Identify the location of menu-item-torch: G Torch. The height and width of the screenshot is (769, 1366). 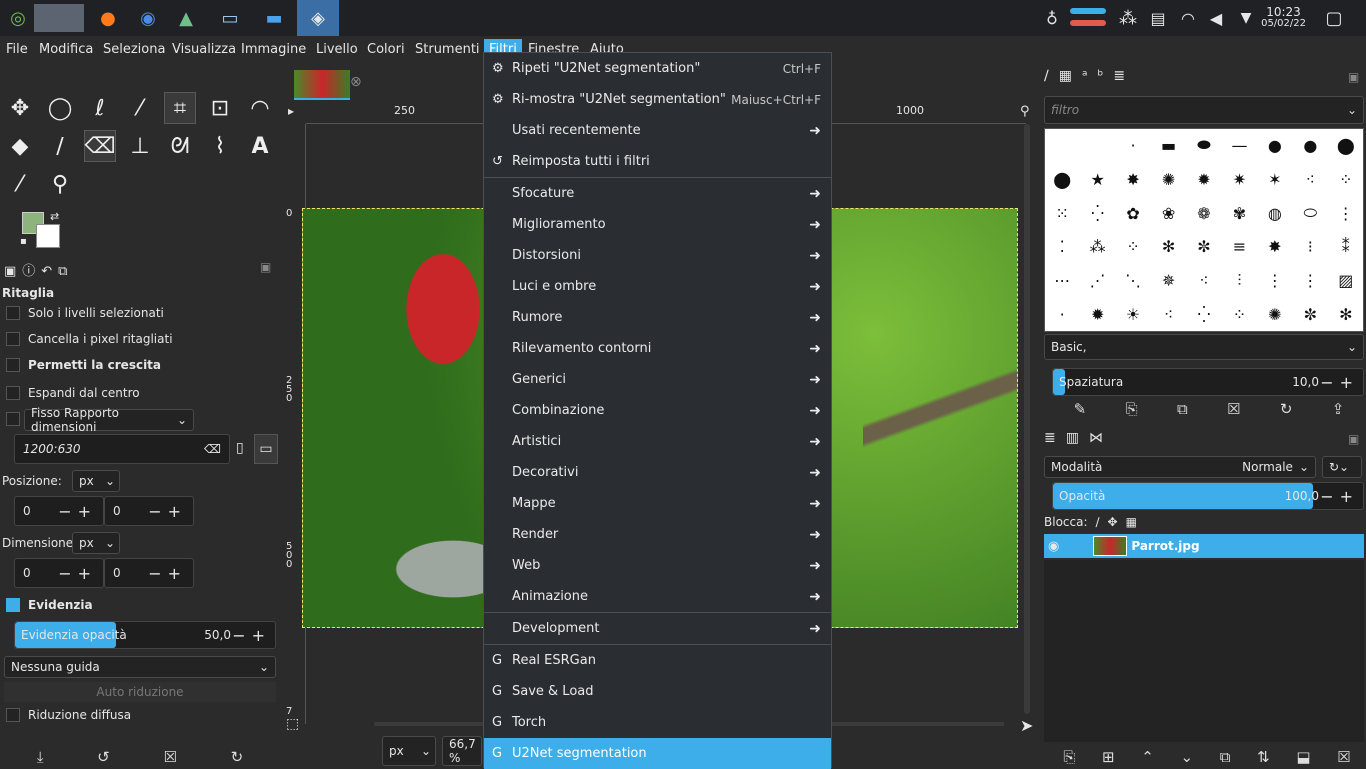
(657, 722).